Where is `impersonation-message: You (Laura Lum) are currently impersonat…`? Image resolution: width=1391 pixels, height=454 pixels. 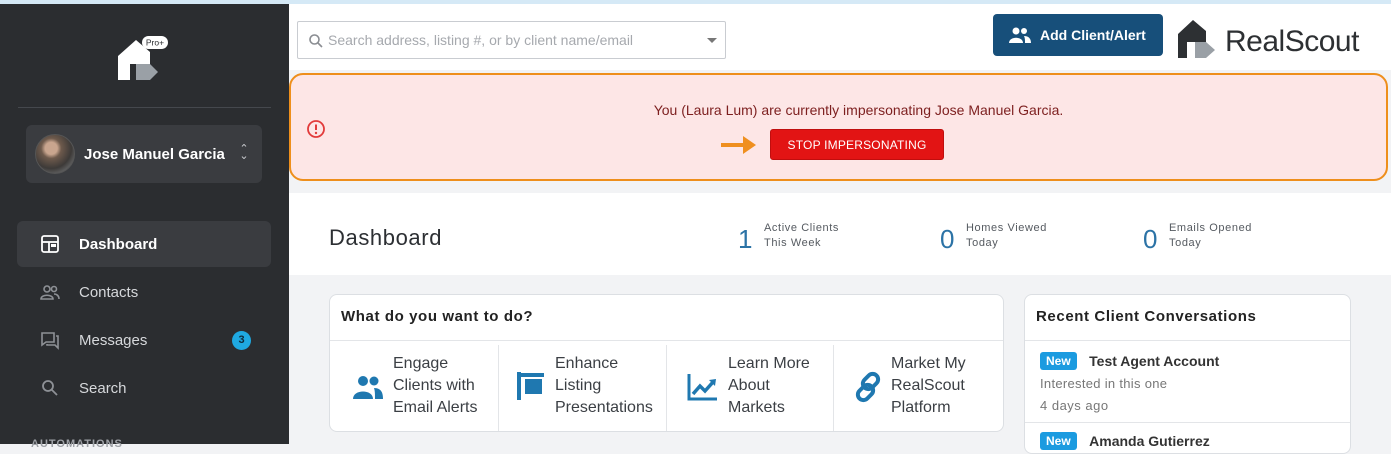 impersonation-message: You (Laura Lum) are currently impersonat… is located at coordinates (858, 110).